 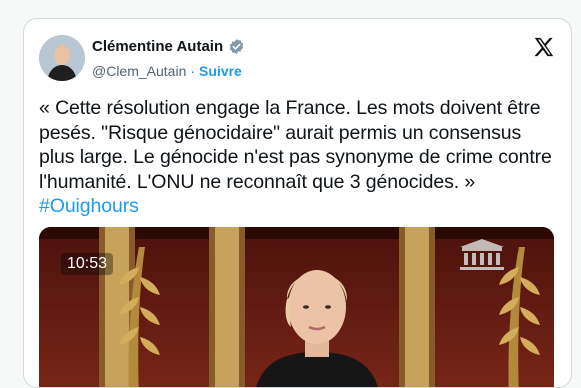 I want to click on video-timestamp: 10:53, so click(x=87, y=264).